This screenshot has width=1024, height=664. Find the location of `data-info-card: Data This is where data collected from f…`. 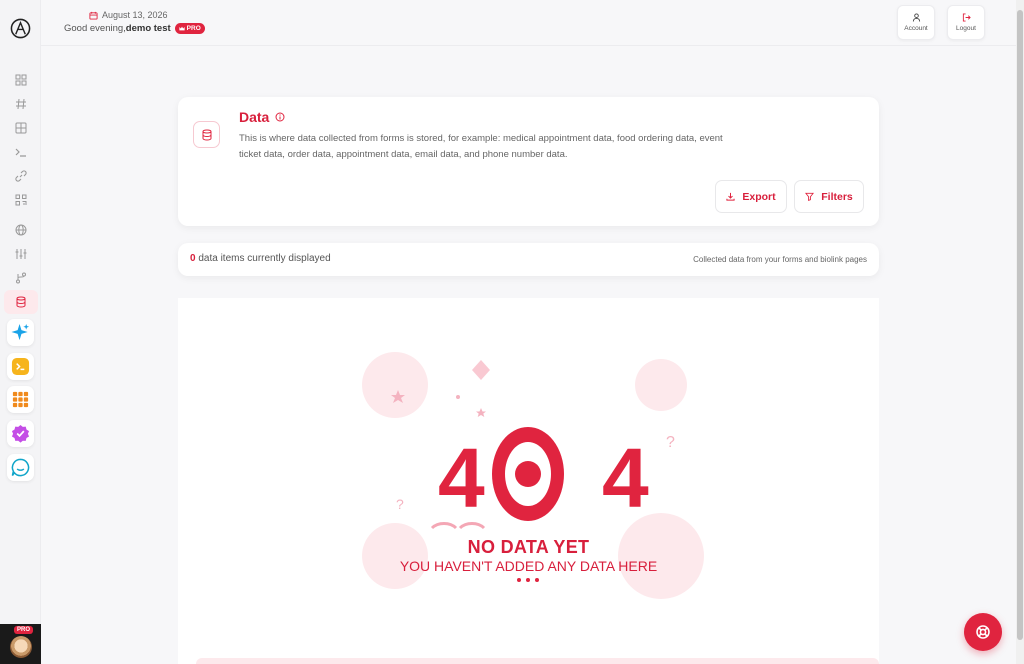

data-info-card: Data This is where data collected from f… is located at coordinates (528, 161).